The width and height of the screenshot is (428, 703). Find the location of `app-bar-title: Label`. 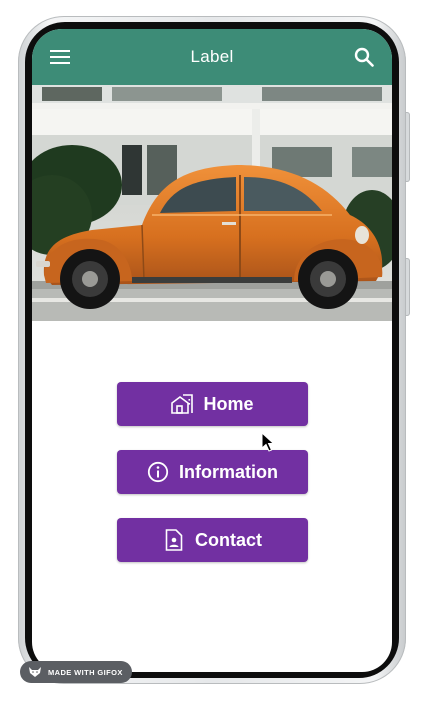

app-bar-title: Label is located at coordinates (212, 56).